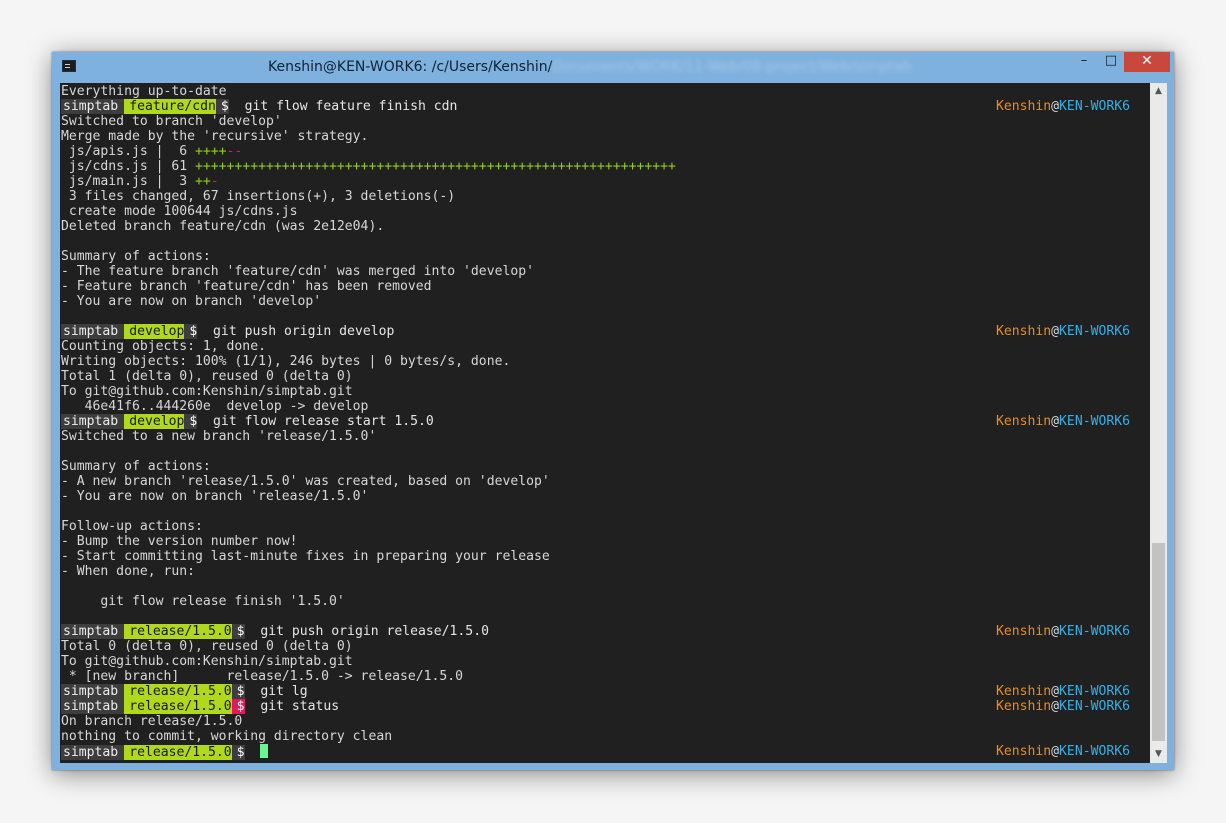  I want to click on output-line: git flow release finish '1.5.0', so click(603, 601).